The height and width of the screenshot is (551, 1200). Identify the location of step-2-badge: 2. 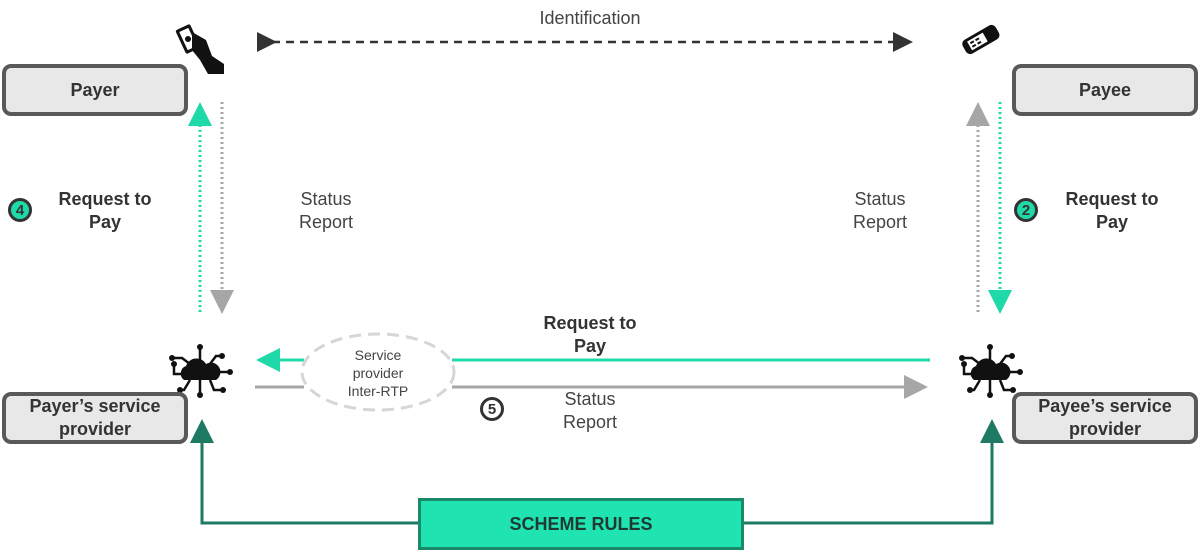
(1026, 210).